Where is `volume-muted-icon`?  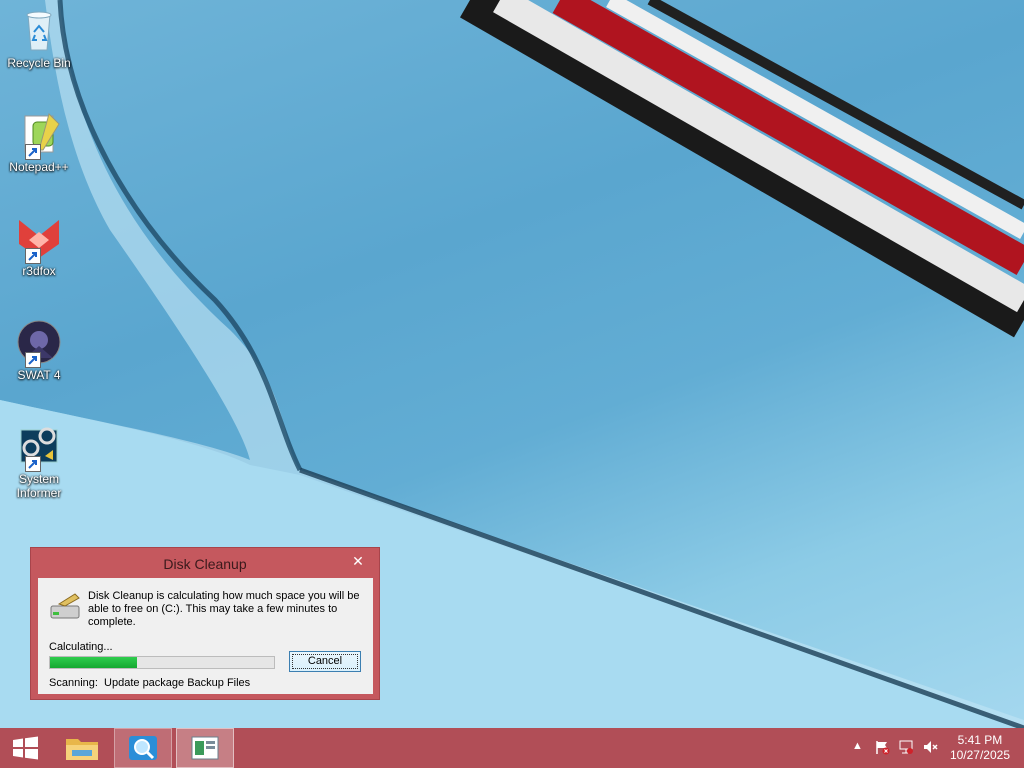
volume-muted-icon is located at coordinates (930, 748).